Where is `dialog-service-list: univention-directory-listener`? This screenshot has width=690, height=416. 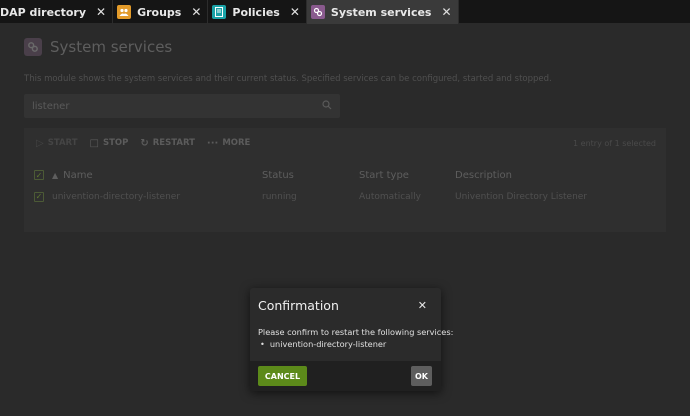 dialog-service-list: univention-directory-listener is located at coordinates (323, 344).